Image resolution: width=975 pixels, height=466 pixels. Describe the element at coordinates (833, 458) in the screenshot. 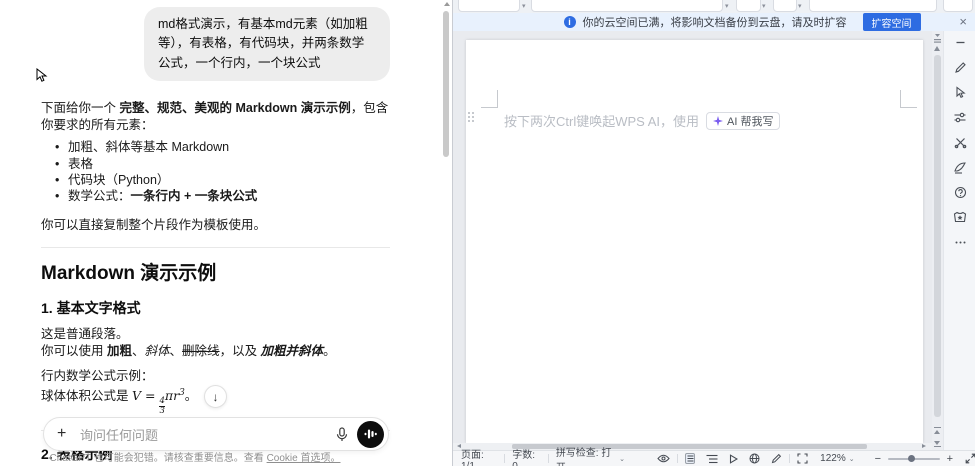

I see `zoom-level: 122%` at that location.